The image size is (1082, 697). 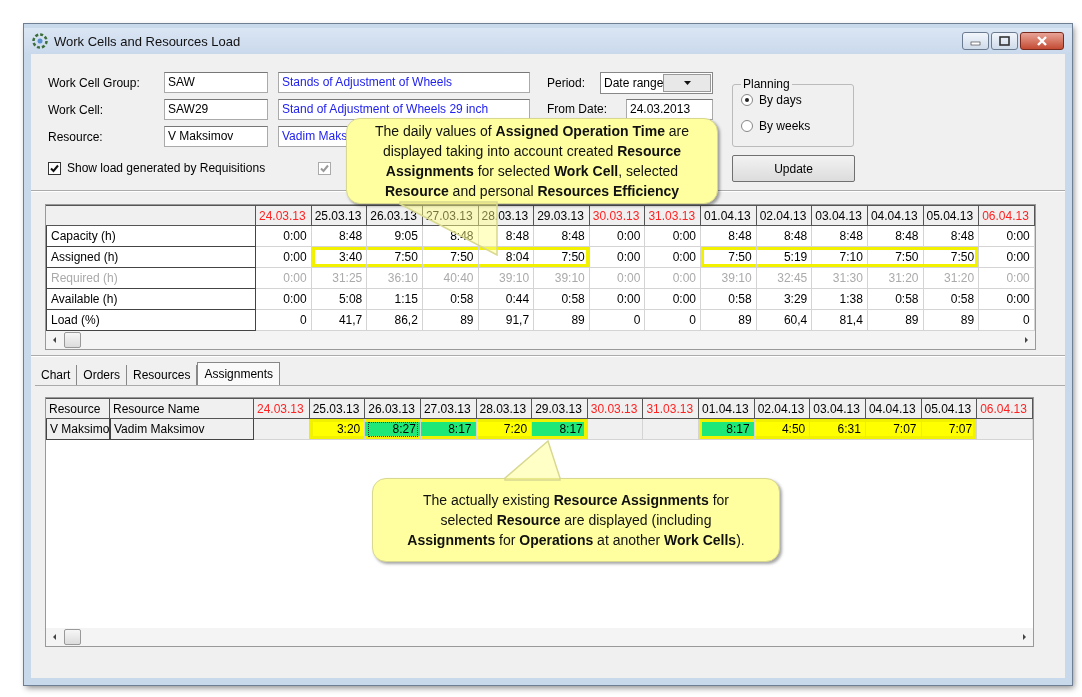 I want to click on table-cell: 7:07, so click(x=893, y=429).